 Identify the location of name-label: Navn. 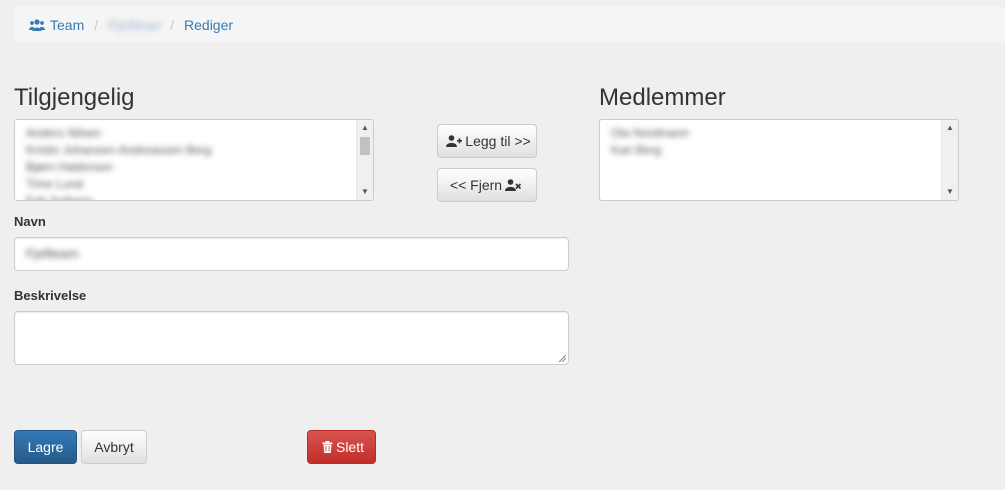
(30, 221).